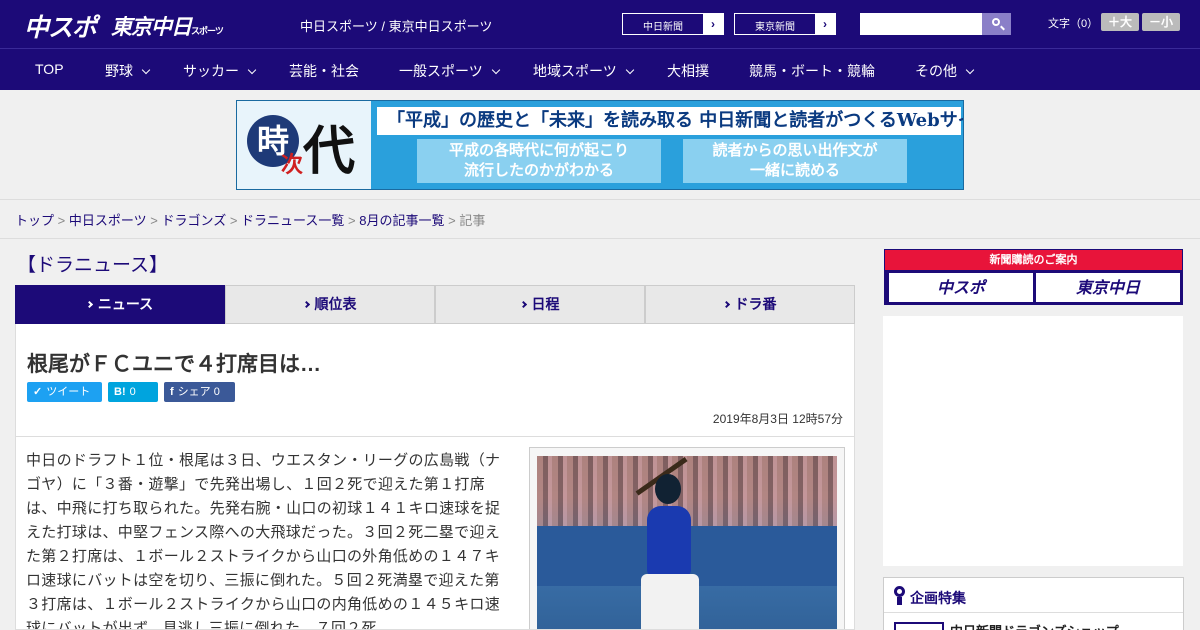 This screenshot has width=1200, height=630. What do you see at coordinates (119, 71) in the screenshot?
I see `nav-item-label: 野球` at bounding box center [119, 71].